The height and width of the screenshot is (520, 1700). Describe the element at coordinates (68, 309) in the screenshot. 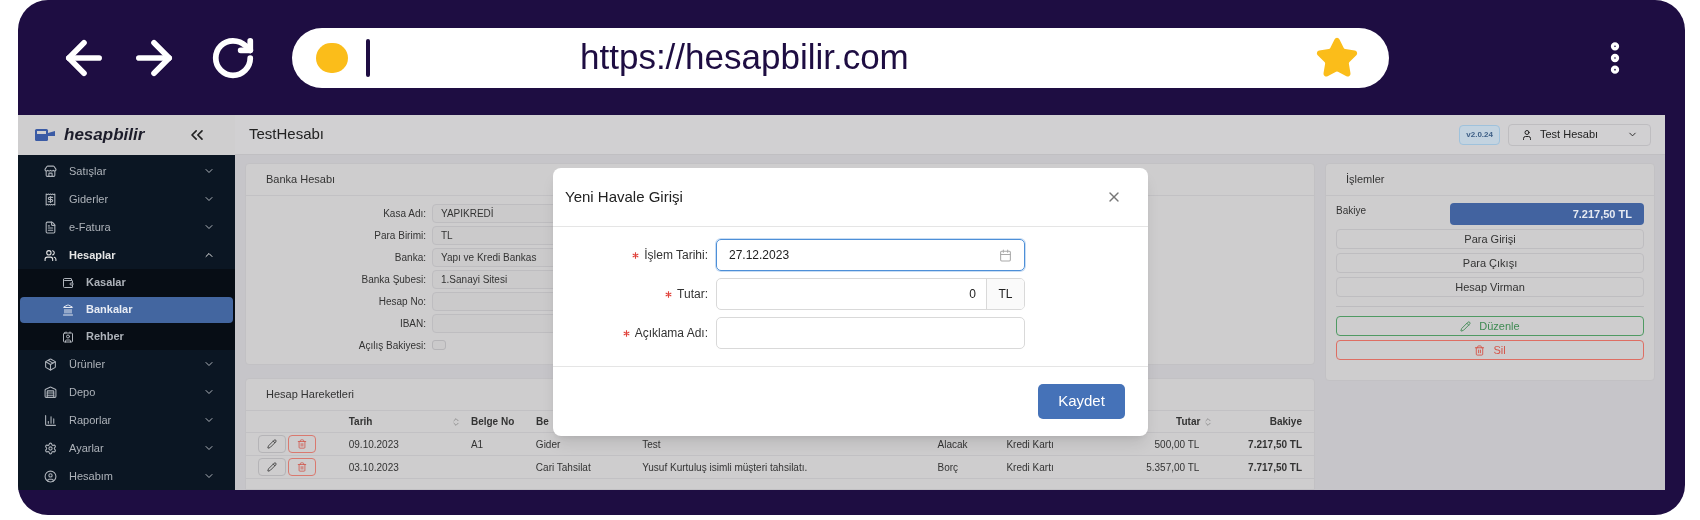

I see `bank-icon` at that location.